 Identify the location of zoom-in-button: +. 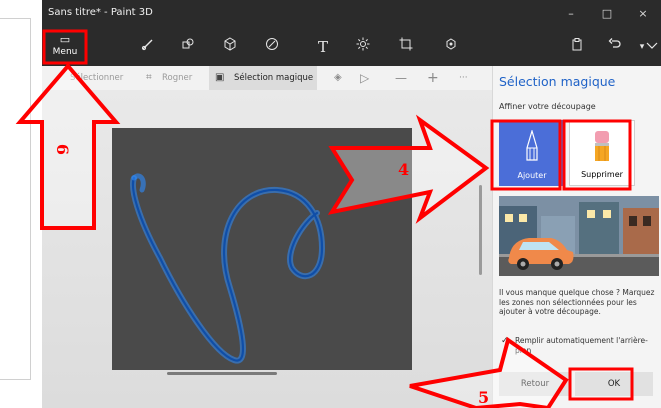
(433, 78).